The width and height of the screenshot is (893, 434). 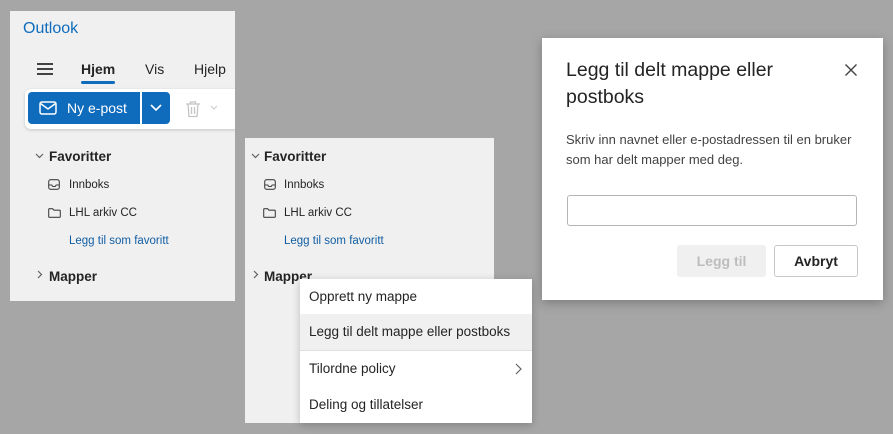 I want to click on ribbon-toolbar: Ny e-post, so click(x=130, y=109).